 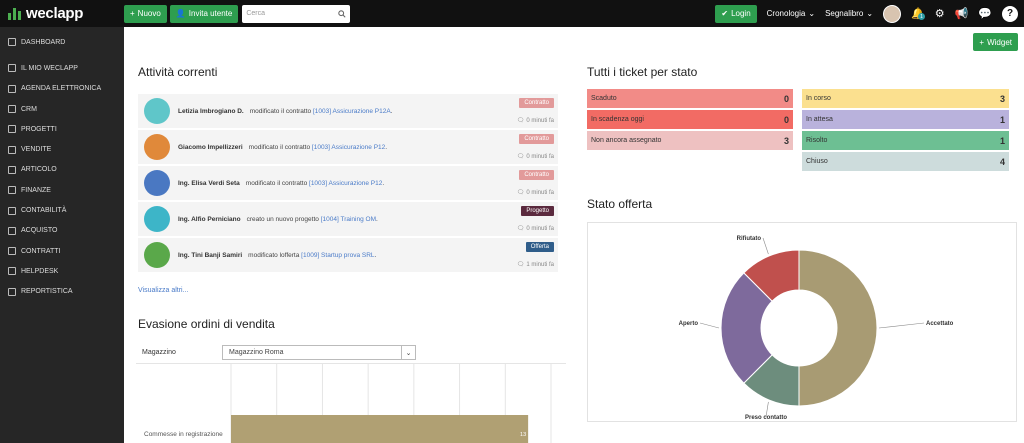 I want to click on ticket-status-unassigned: Non ancora assegnato 3, so click(x=690, y=140).